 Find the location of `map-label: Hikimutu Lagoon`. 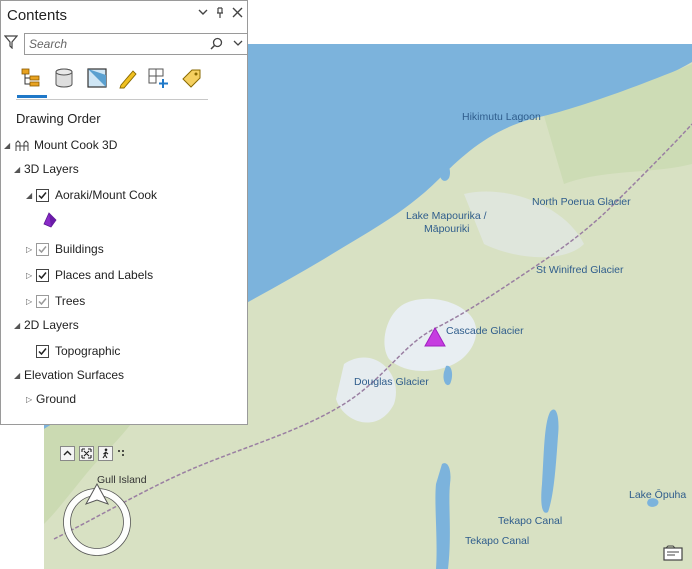

map-label: Hikimutu Lagoon is located at coordinates (501, 117).